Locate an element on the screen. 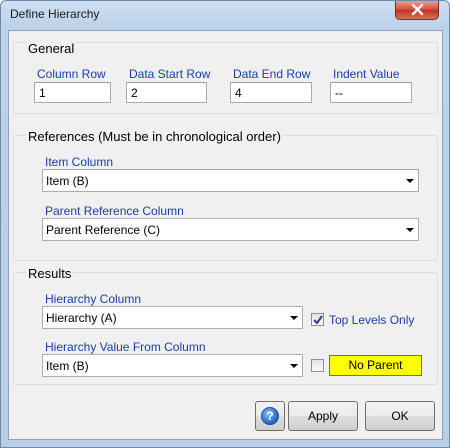 Image resolution: width=450 pixels, height=448 pixels. hierarchy-value-from-column-value: Item (B) is located at coordinates (67, 366).